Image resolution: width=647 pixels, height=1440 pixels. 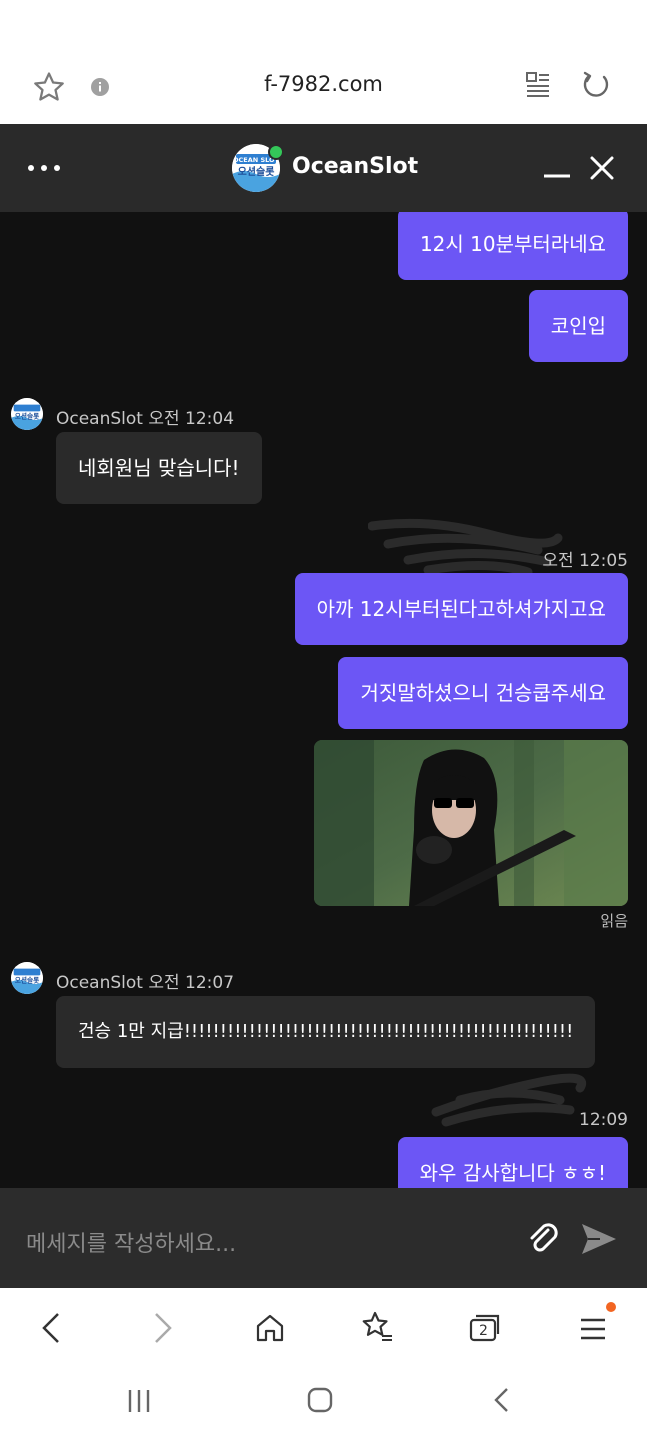 What do you see at coordinates (323, 1328) in the screenshot?
I see `browser-toolbar: 2` at bounding box center [323, 1328].